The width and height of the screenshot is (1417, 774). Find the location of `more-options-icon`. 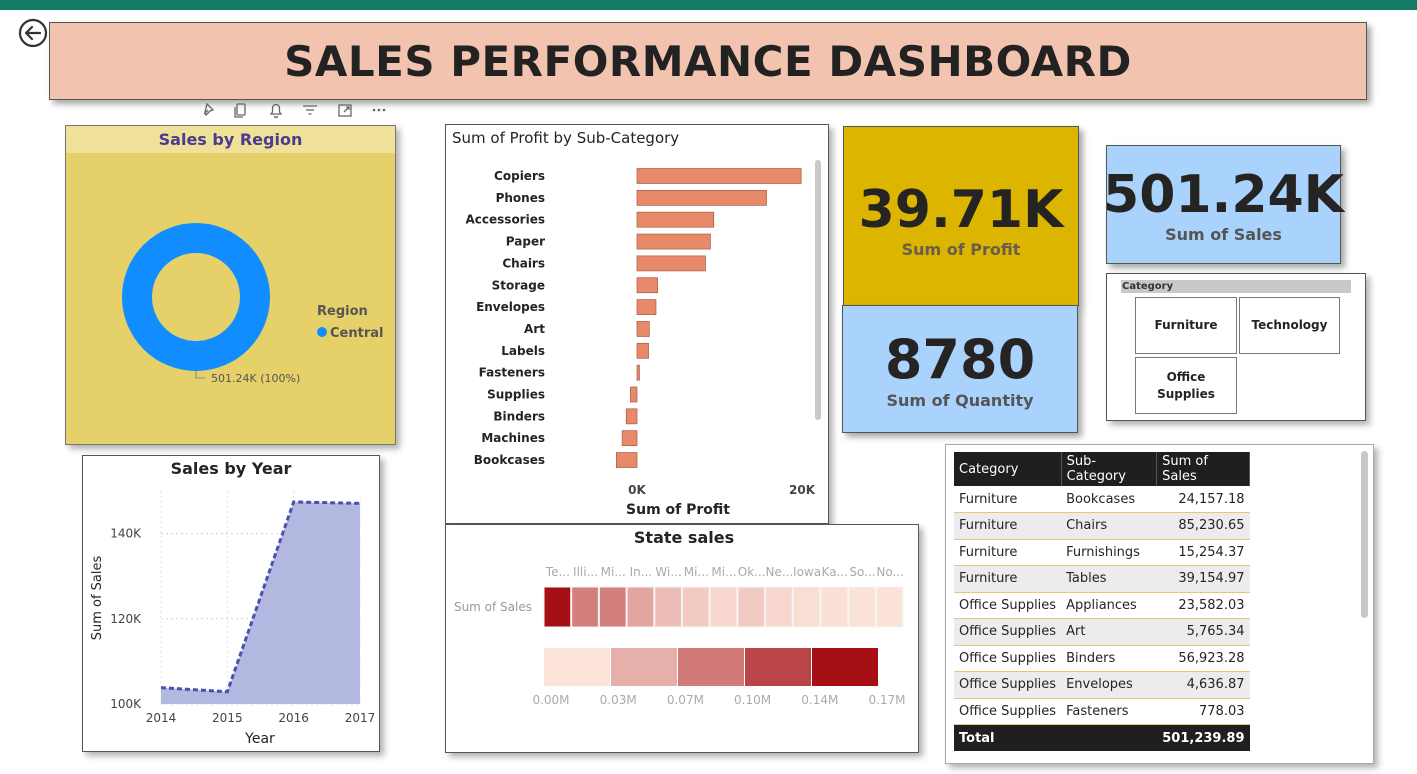

more-options-icon is located at coordinates (379, 110).